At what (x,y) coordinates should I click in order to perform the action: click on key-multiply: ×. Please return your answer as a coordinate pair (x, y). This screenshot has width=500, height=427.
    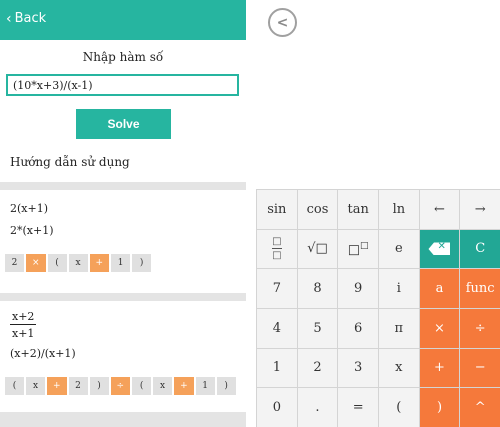
    Looking at the image, I should click on (439, 328).